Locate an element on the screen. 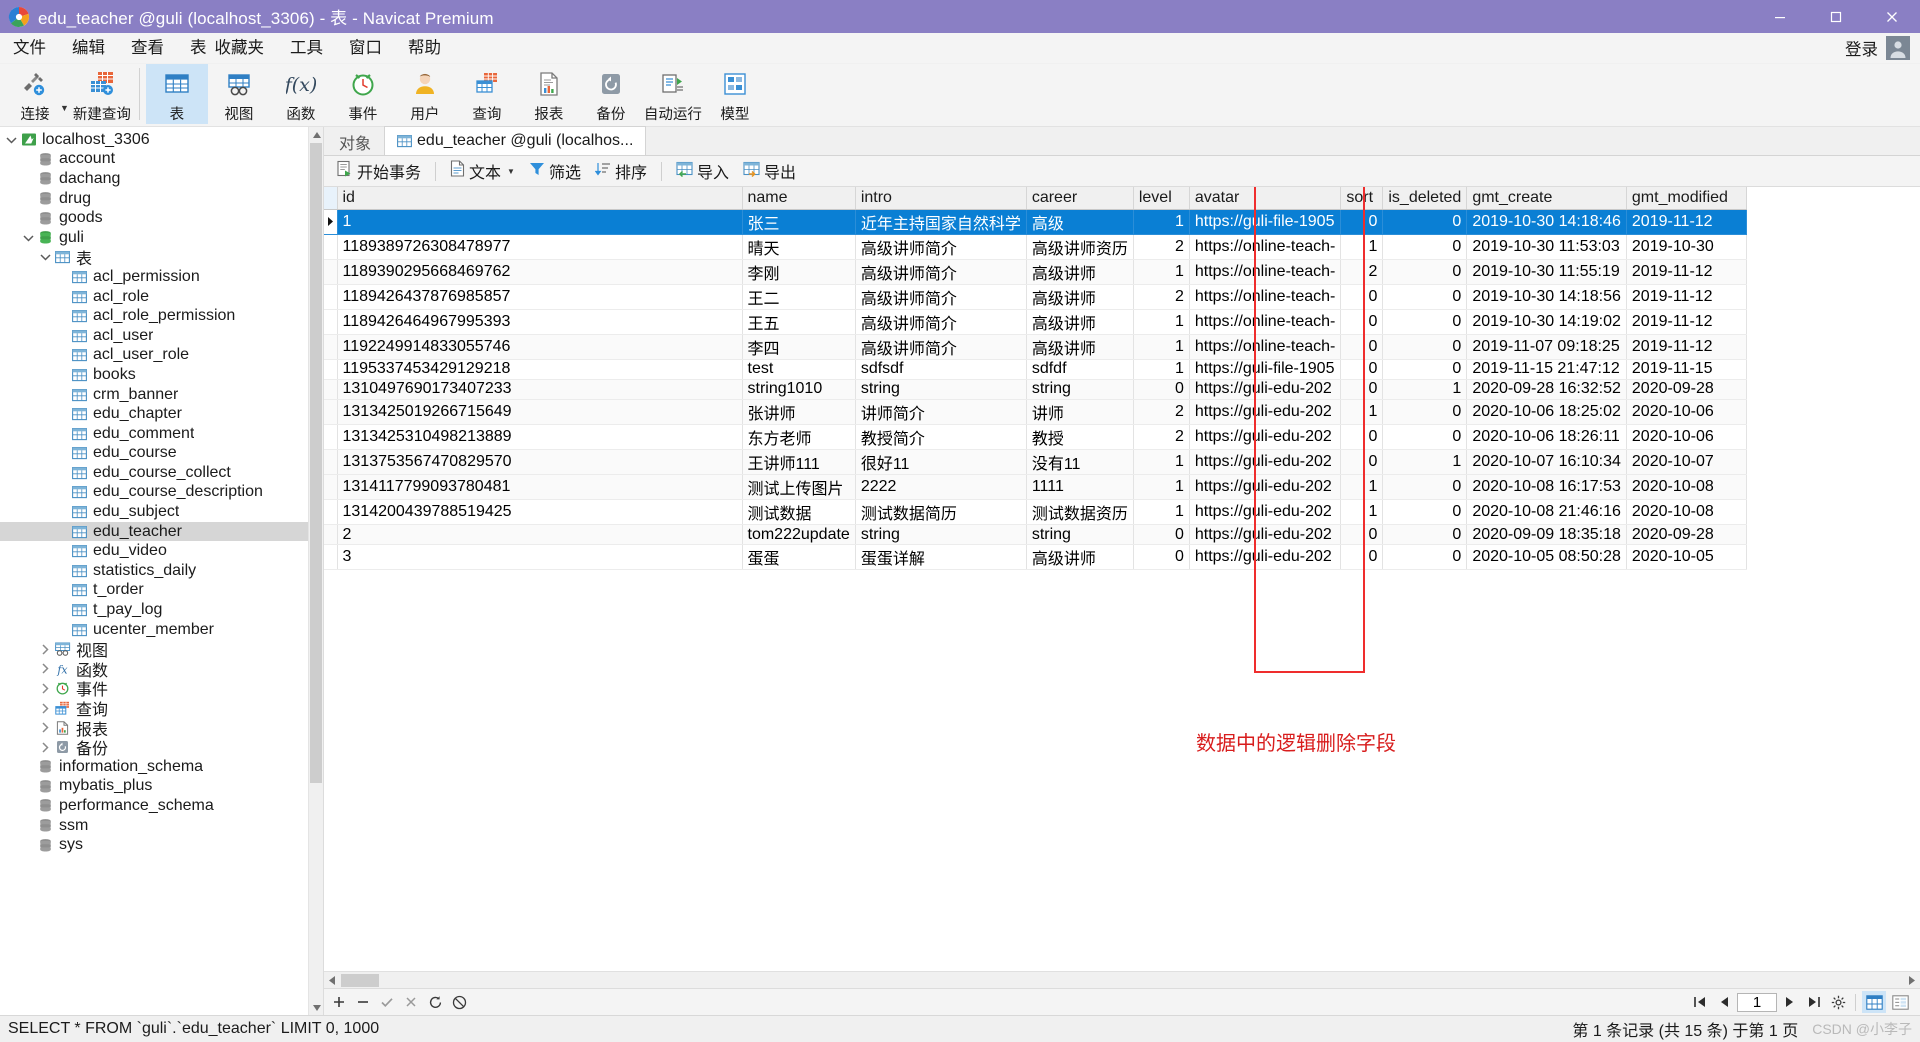 The height and width of the screenshot is (1042, 1920). cell-career: 高级讲师 is located at coordinates (1080, 297).